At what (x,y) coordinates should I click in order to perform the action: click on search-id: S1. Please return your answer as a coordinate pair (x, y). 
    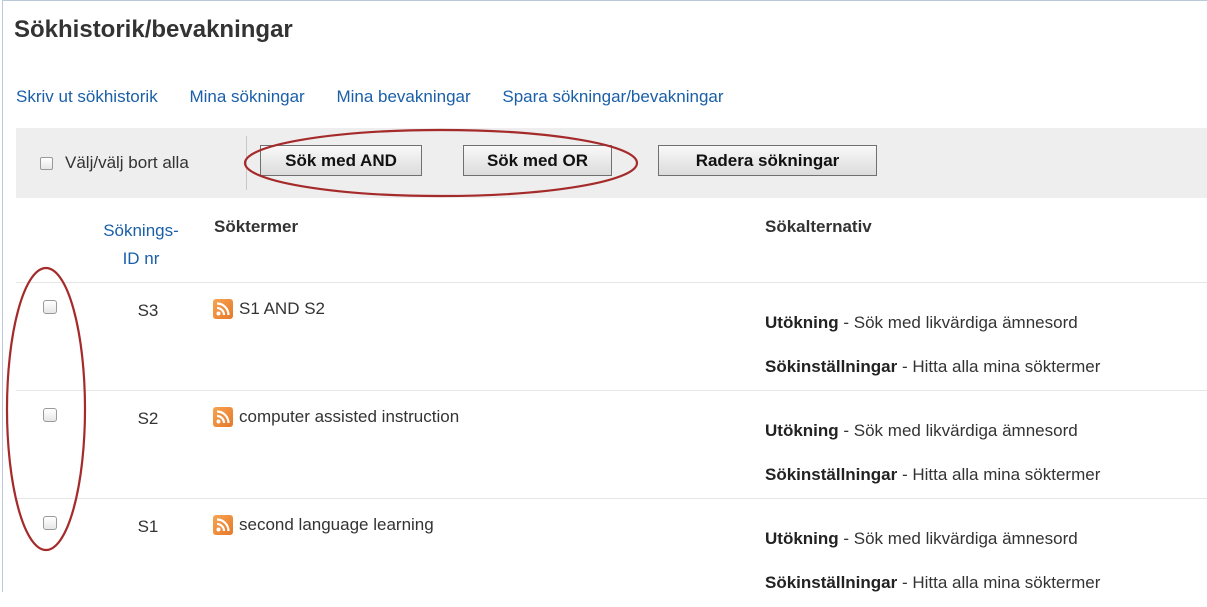
    Looking at the image, I should click on (148, 526).